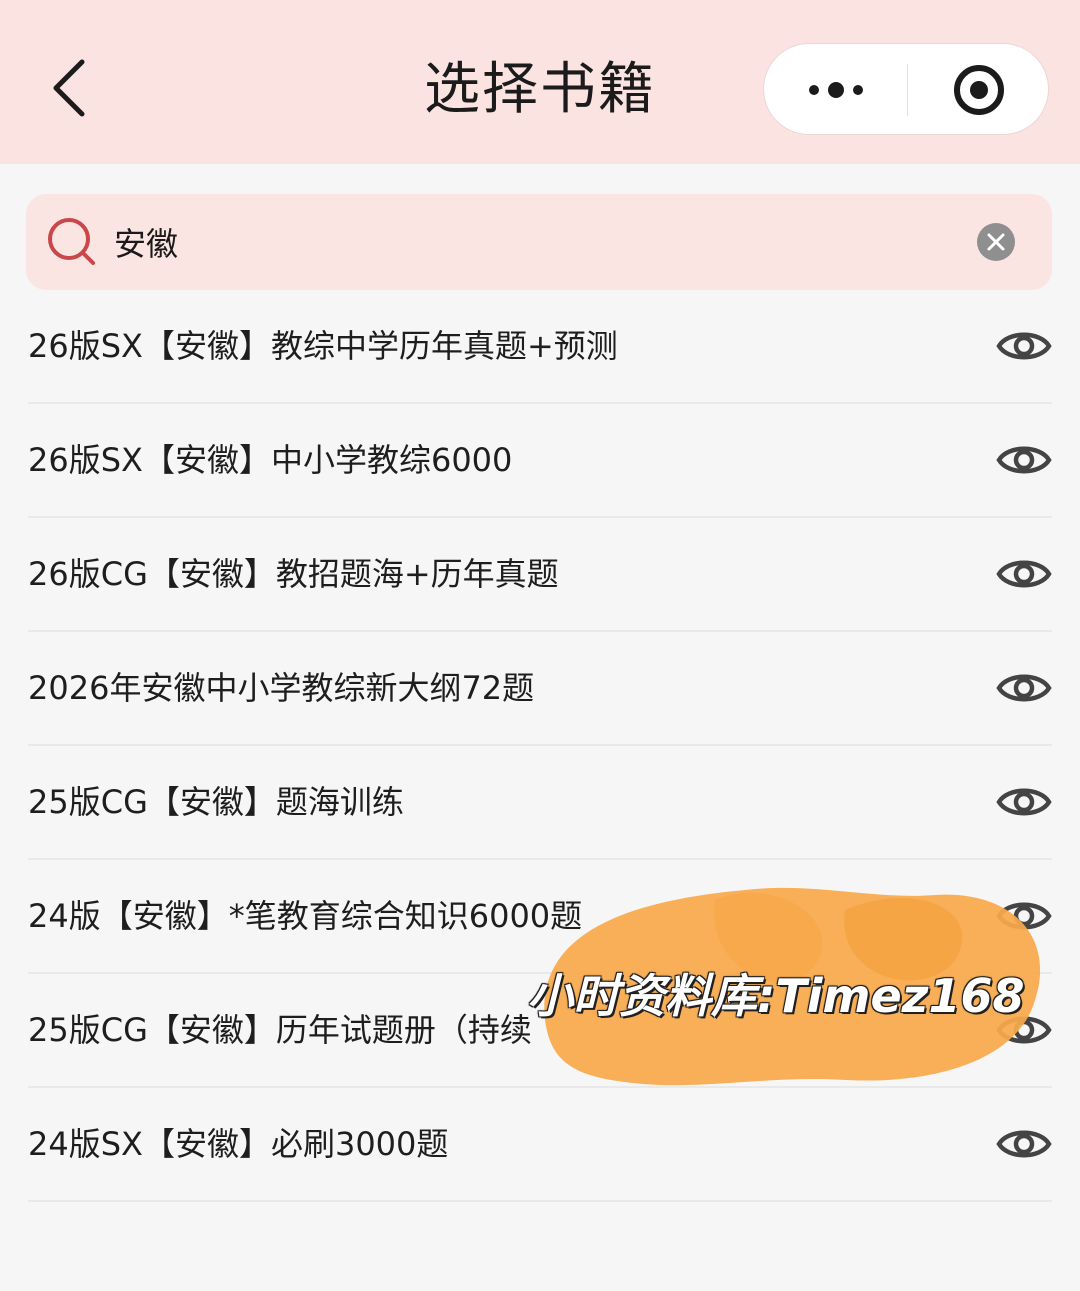  Describe the element at coordinates (776, 996) in the screenshot. I see `watermark-text: 小时资料库:Timez168` at that location.